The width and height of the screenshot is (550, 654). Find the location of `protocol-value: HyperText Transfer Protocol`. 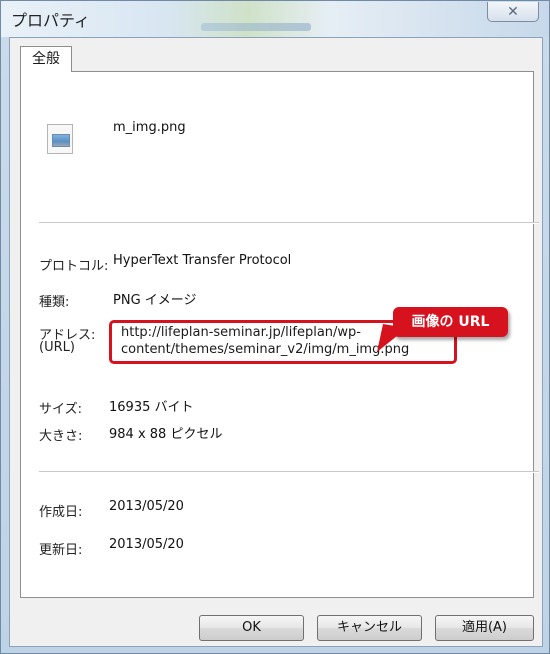

protocol-value: HyperText Transfer Protocol is located at coordinates (202, 260).